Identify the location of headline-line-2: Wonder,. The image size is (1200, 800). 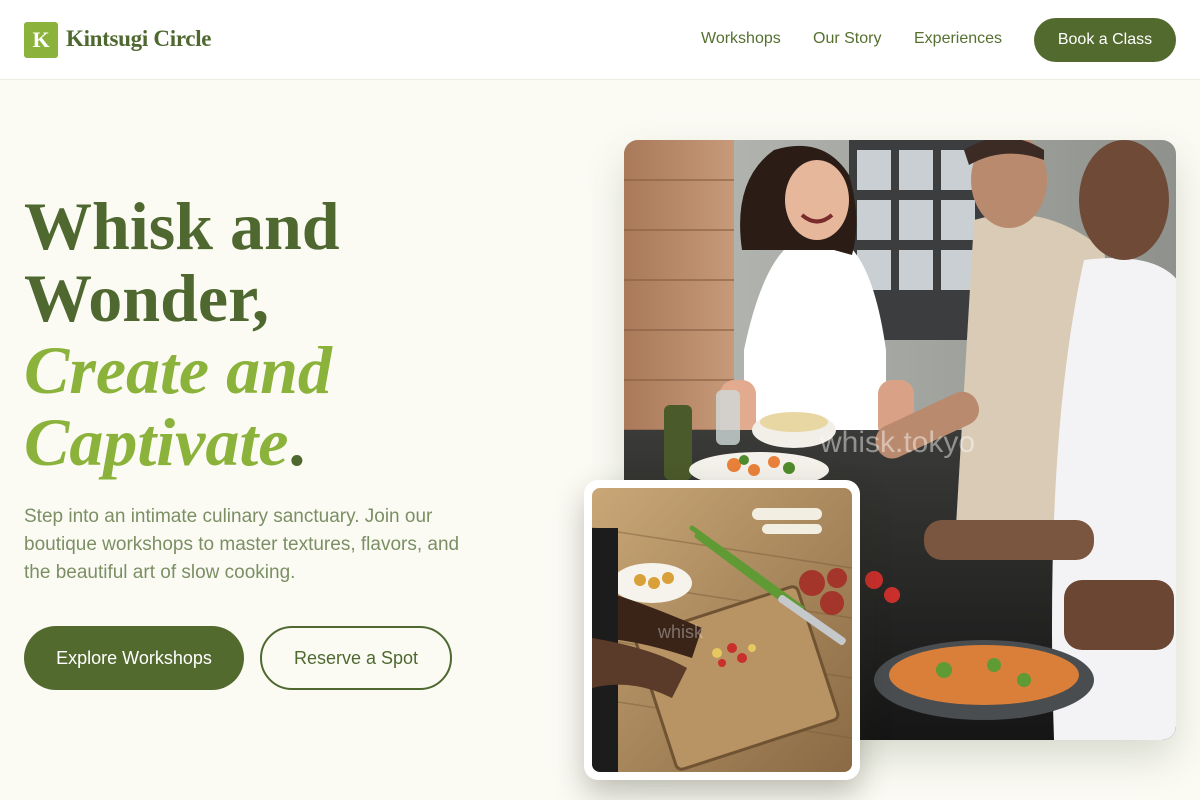
(147, 298).